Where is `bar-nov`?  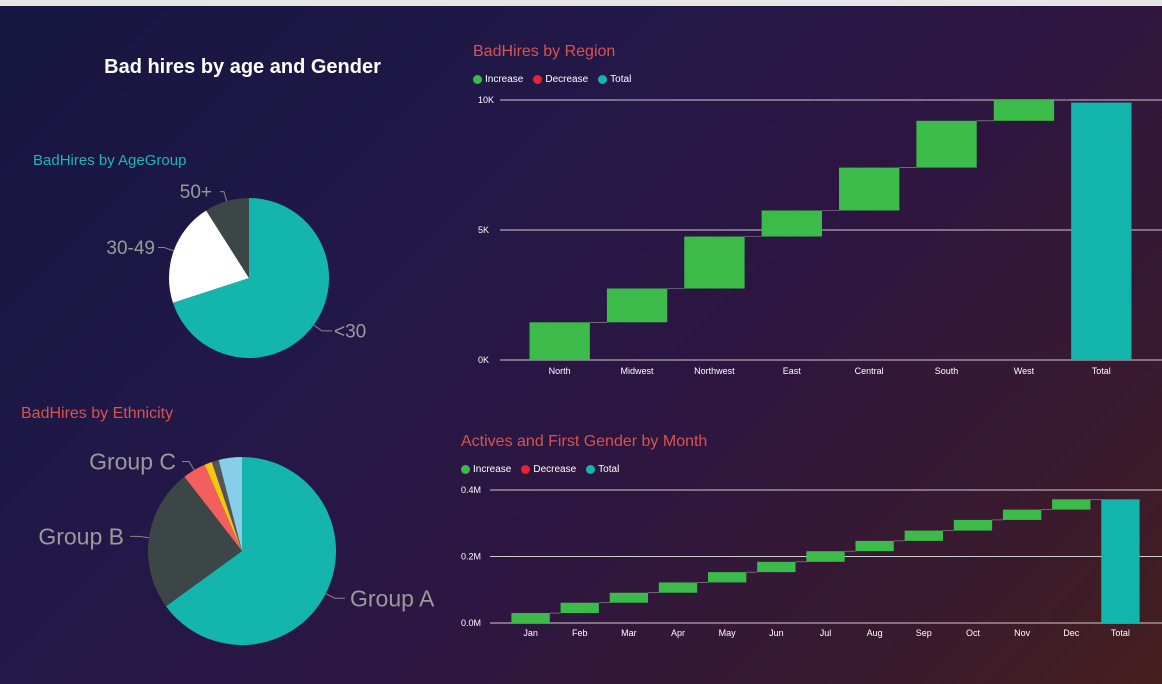
bar-nov is located at coordinates (1022, 514).